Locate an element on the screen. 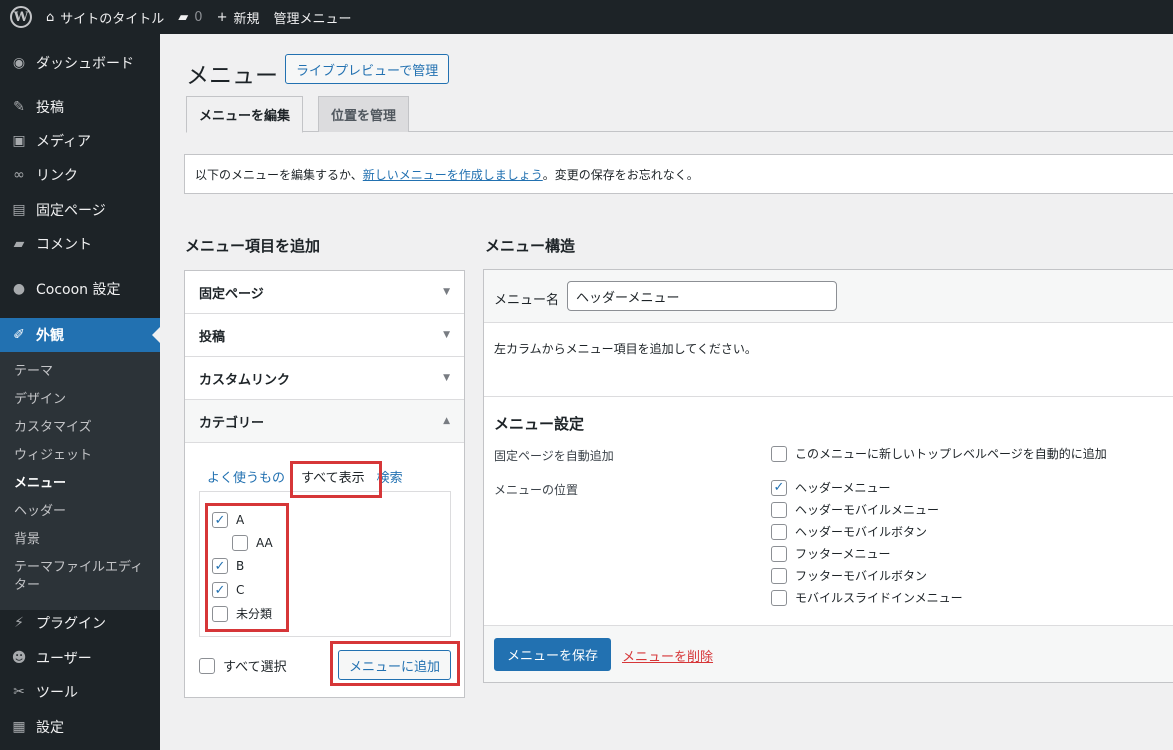  live-preview-button: ライブプレビューで管理 is located at coordinates (367, 69).